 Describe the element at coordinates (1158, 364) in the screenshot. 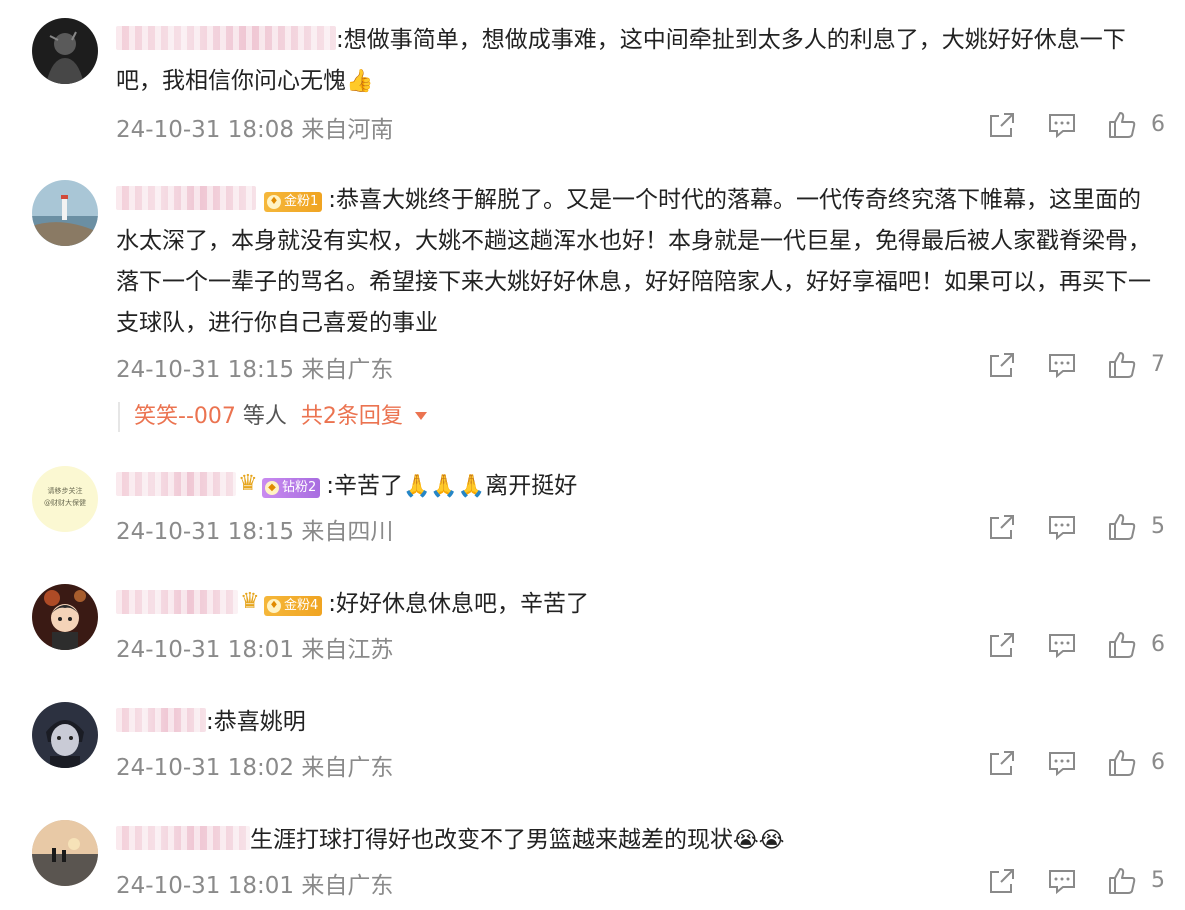

I see `like-count: 7` at that location.